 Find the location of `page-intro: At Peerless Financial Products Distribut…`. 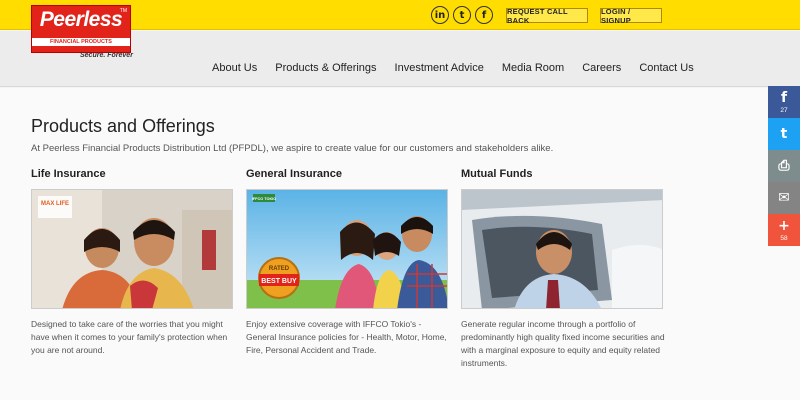

page-intro: At Peerless Financial Products Distribut… is located at coordinates (292, 148).